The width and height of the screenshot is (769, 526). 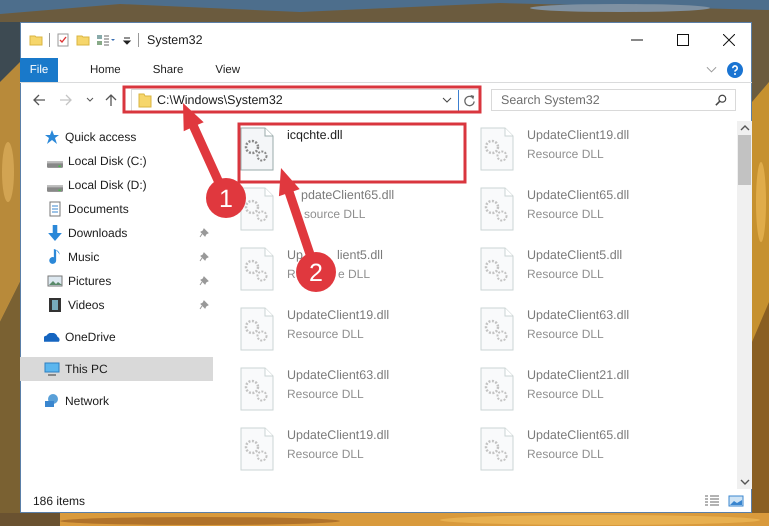 I want to click on sidebar-item: Videos, so click(x=116, y=305).